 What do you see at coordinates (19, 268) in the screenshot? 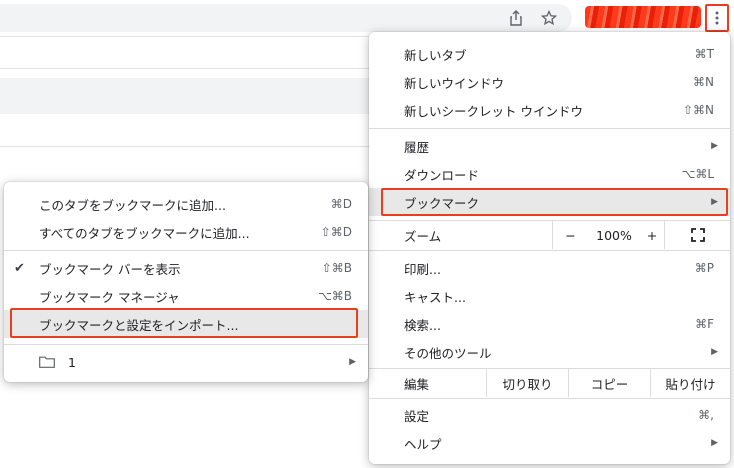
I see `checkmark-icon: ✔` at bounding box center [19, 268].